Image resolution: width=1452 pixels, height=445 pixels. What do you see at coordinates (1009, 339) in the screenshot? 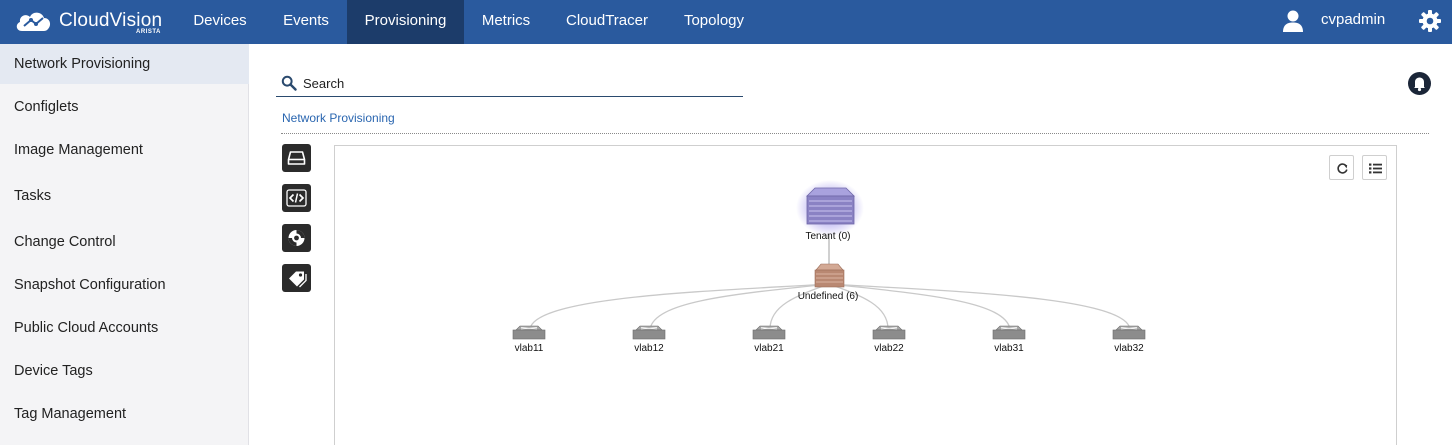
I see `device-node-vlab31: vlab31` at bounding box center [1009, 339].